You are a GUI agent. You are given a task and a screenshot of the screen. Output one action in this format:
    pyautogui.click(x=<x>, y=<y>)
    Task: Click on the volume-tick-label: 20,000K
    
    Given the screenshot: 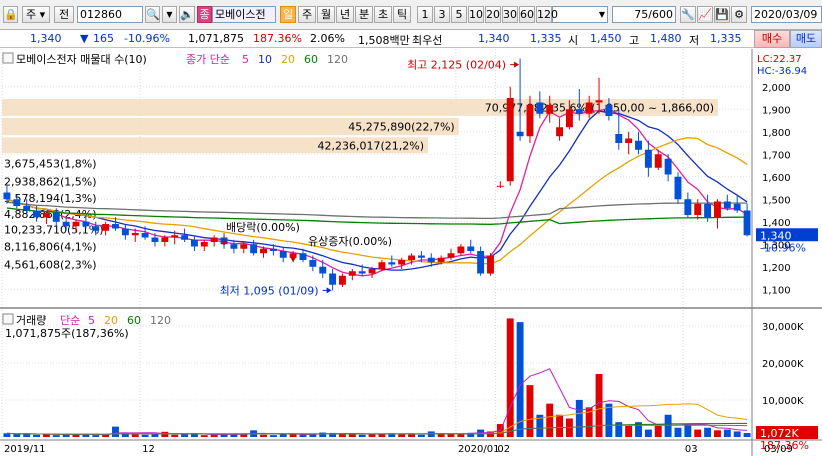 What is the action you would take?
    pyautogui.click(x=783, y=364)
    